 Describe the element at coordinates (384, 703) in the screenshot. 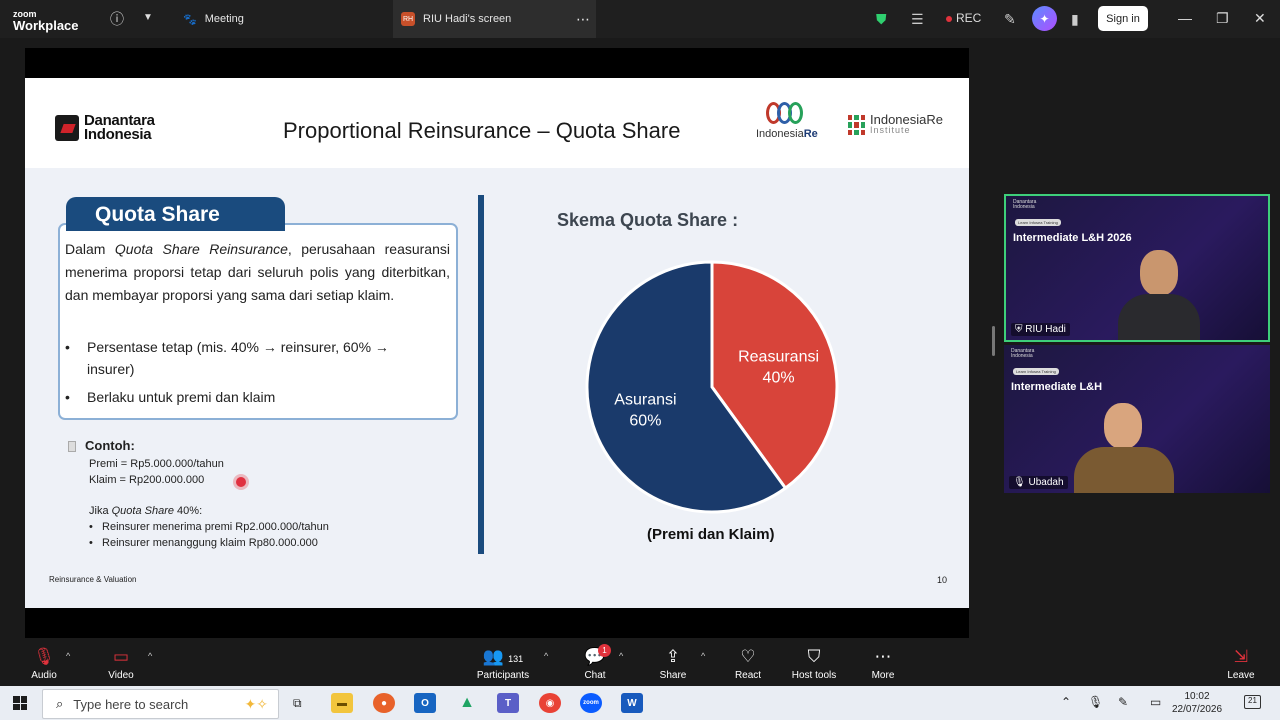

I see `firefox-icon: ●` at that location.